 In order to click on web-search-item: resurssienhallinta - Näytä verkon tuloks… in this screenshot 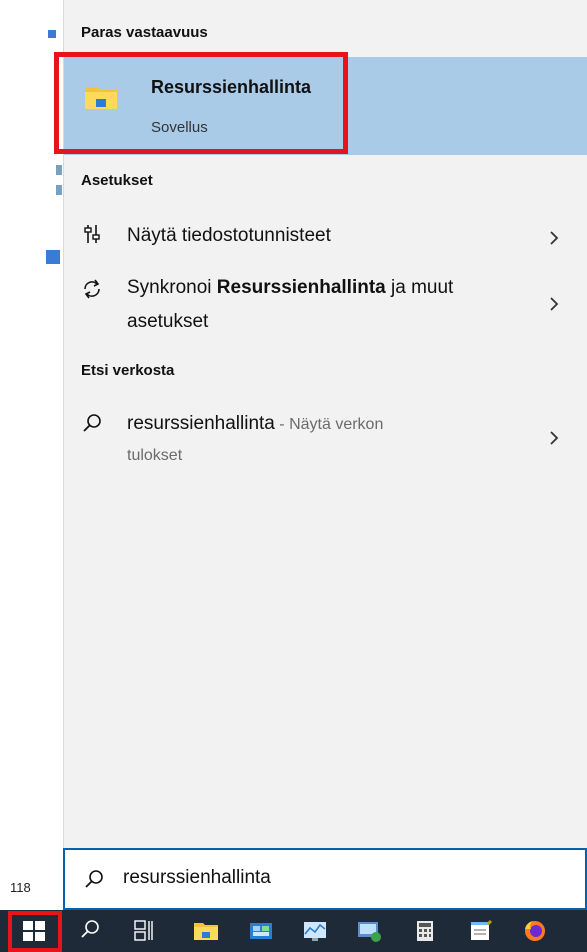, I will do `click(325, 439)`.